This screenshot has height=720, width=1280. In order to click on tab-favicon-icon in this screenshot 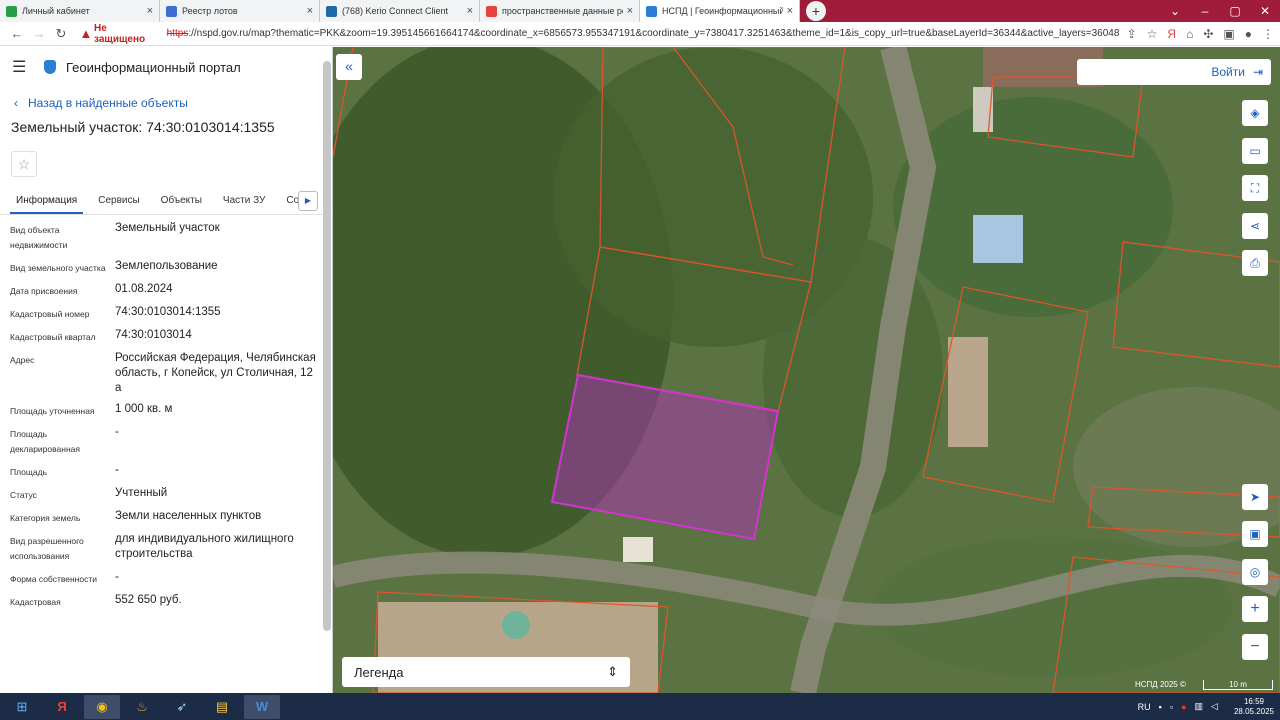, I will do `click(651, 11)`.